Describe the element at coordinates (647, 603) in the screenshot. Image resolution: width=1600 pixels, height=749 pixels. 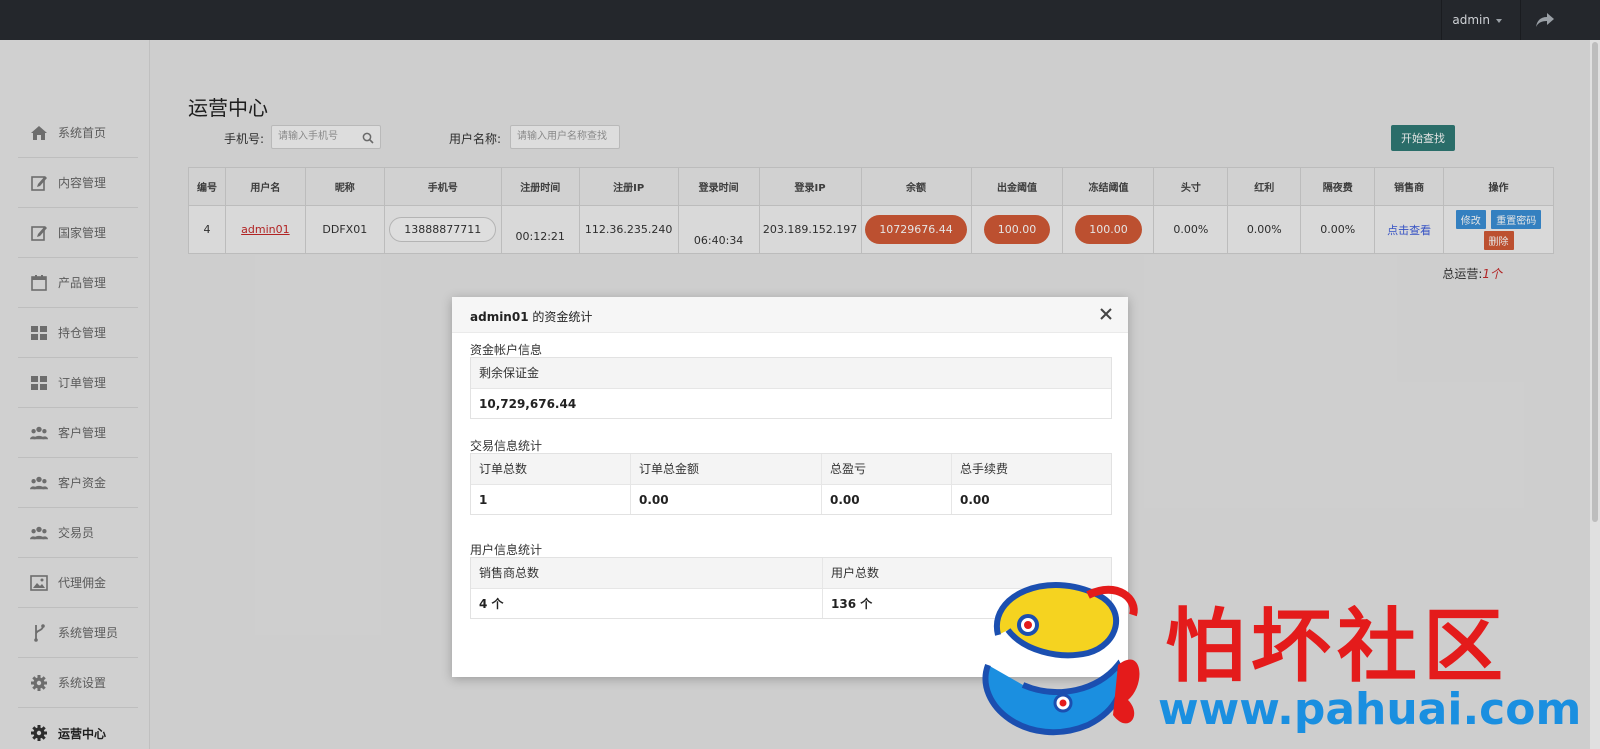
I see `user-value-sellers: 4 个` at that location.